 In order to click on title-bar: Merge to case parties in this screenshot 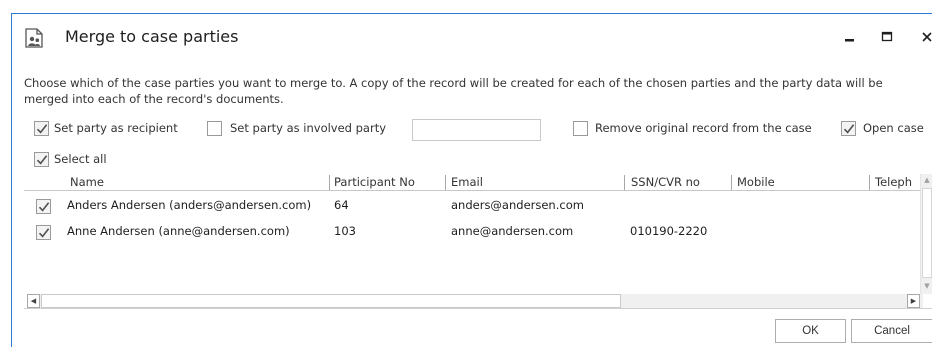, I will do `click(472, 38)`.